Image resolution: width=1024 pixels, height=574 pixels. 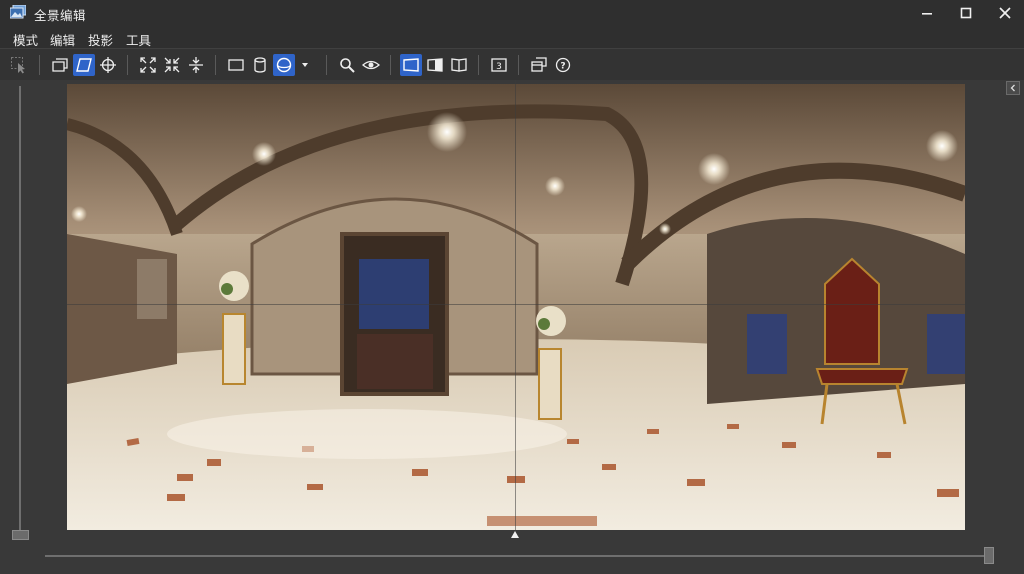 I want to click on collapse-panel-button, so click(x=1013, y=88).